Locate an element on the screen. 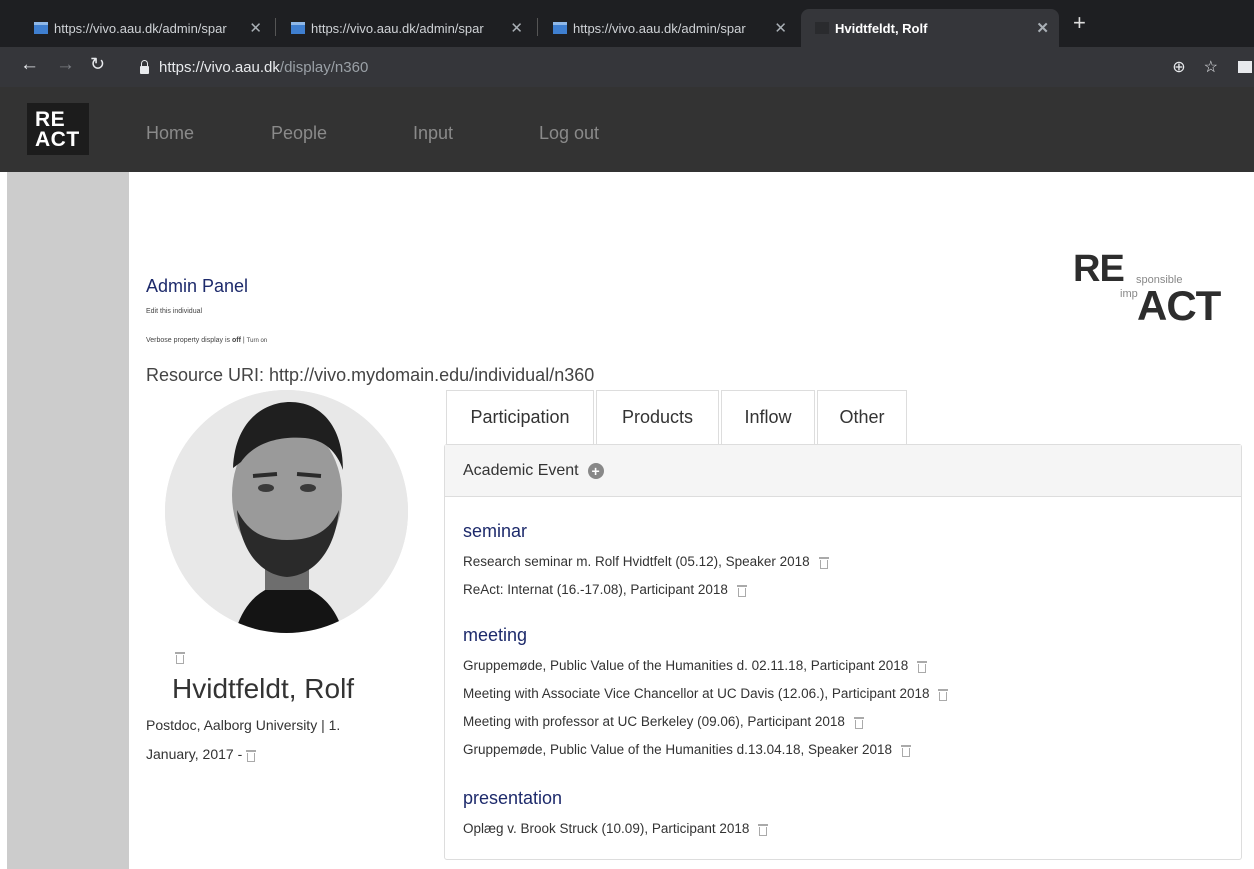 This screenshot has height=869, width=1254. brand-act: ACT is located at coordinates (1179, 305).